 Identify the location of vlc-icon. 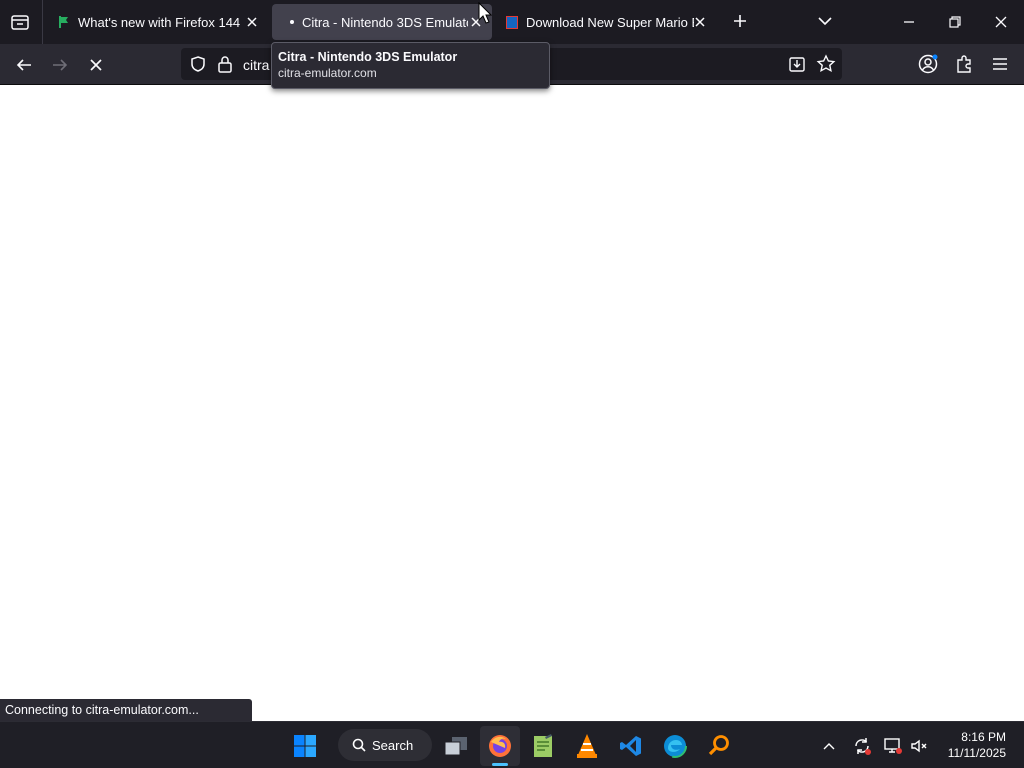
(587, 746).